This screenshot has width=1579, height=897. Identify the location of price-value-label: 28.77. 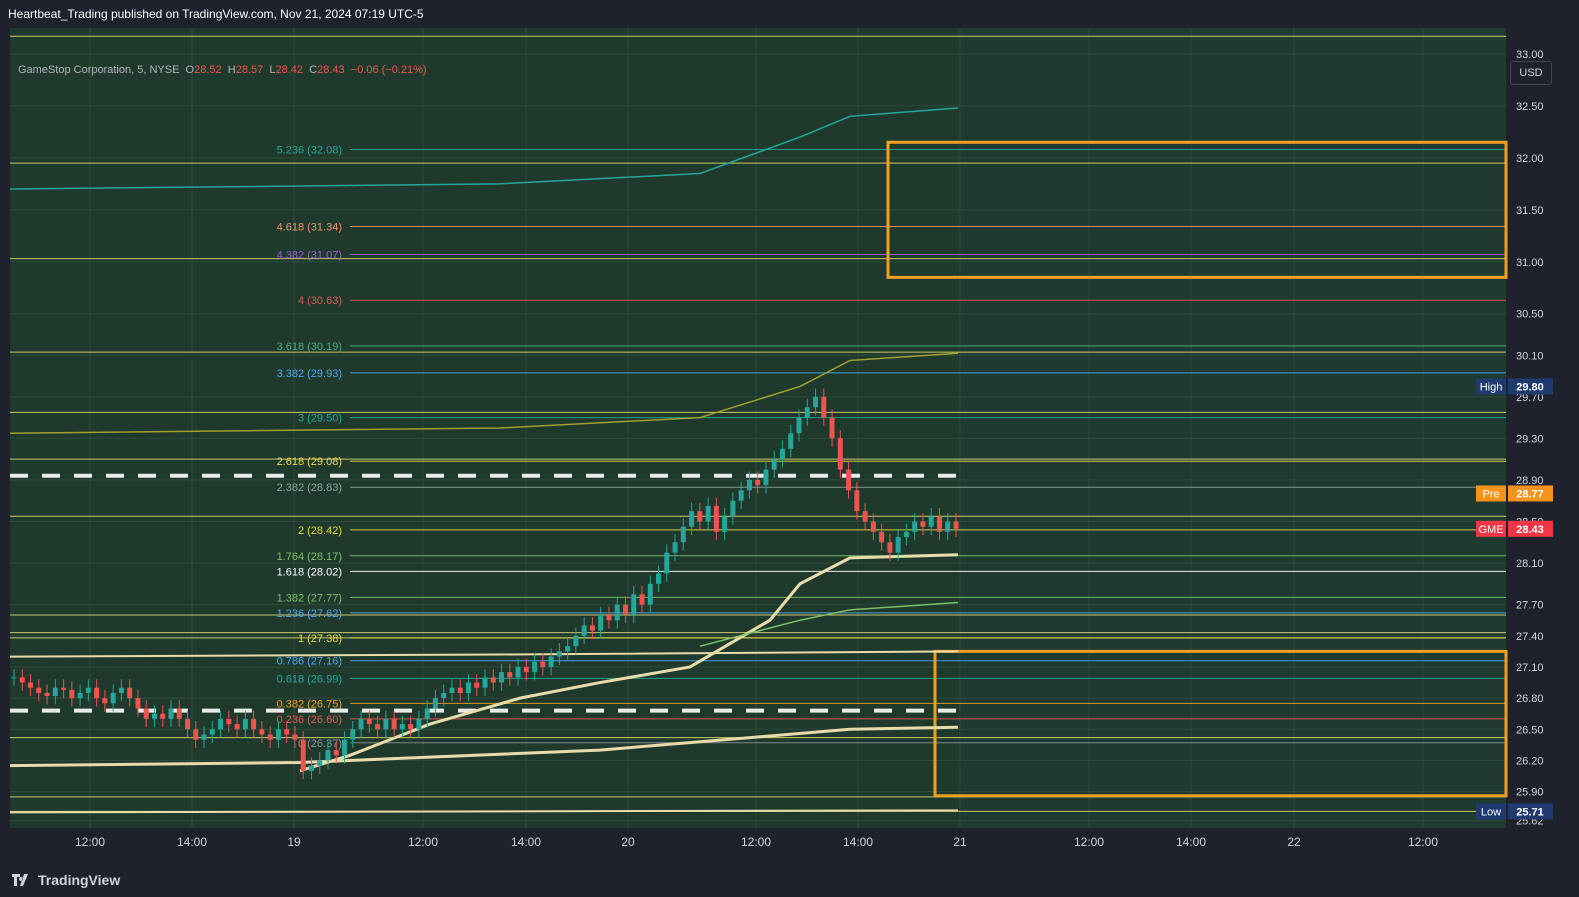
(1530, 494).